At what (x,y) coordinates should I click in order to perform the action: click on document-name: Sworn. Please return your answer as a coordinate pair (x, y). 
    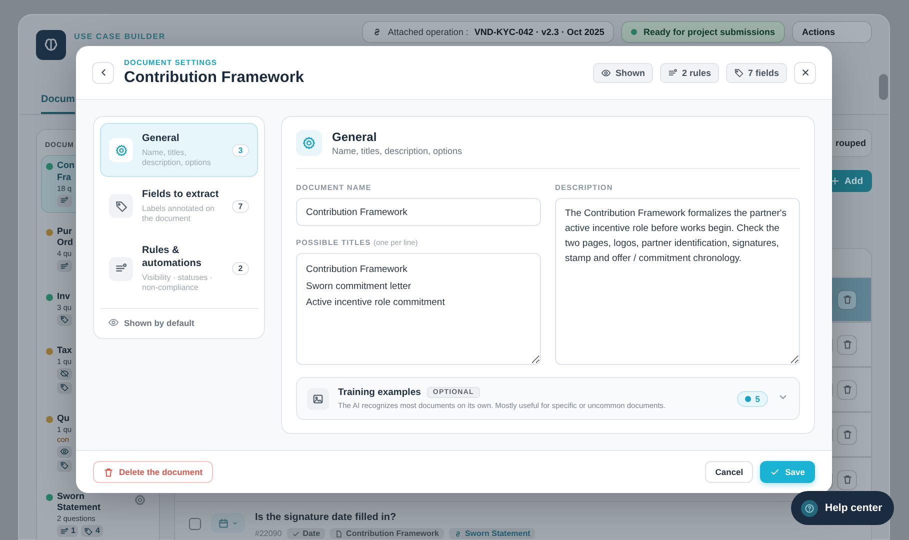
    Looking at the image, I should click on (71, 496).